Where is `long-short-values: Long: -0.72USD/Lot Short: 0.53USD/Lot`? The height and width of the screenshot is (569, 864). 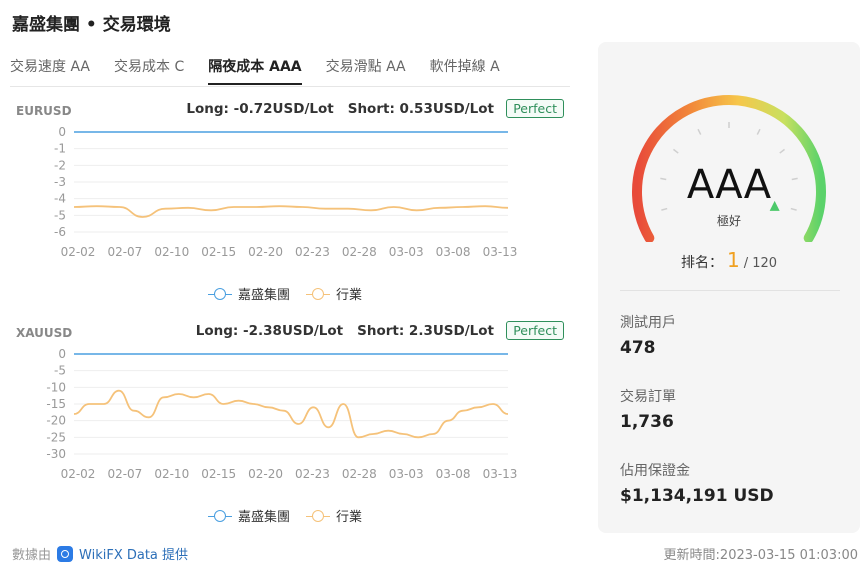 long-short-values: Long: -0.72USD/Lot Short: 0.53USD/Lot is located at coordinates (333, 109).